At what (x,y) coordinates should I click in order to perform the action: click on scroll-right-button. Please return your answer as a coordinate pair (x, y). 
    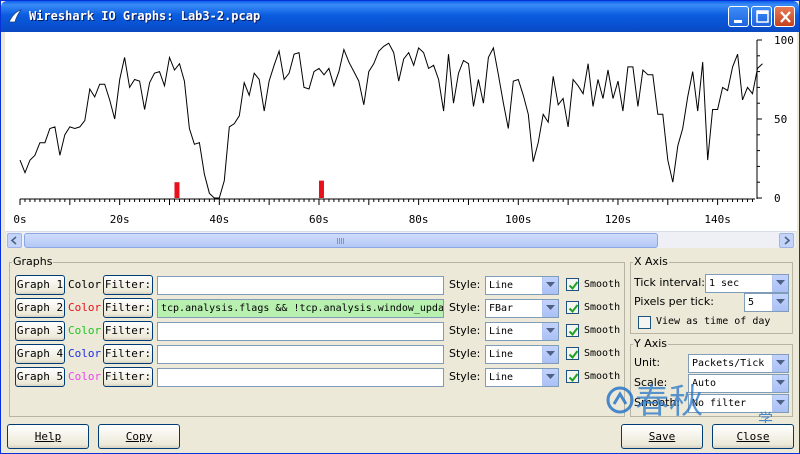
    Looking at the image, I should click on (786, 240).